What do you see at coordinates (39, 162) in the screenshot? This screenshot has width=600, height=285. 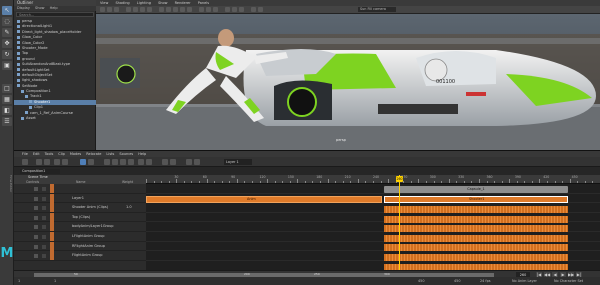 I see `add-track-icon` at bounding box center [39, 162].